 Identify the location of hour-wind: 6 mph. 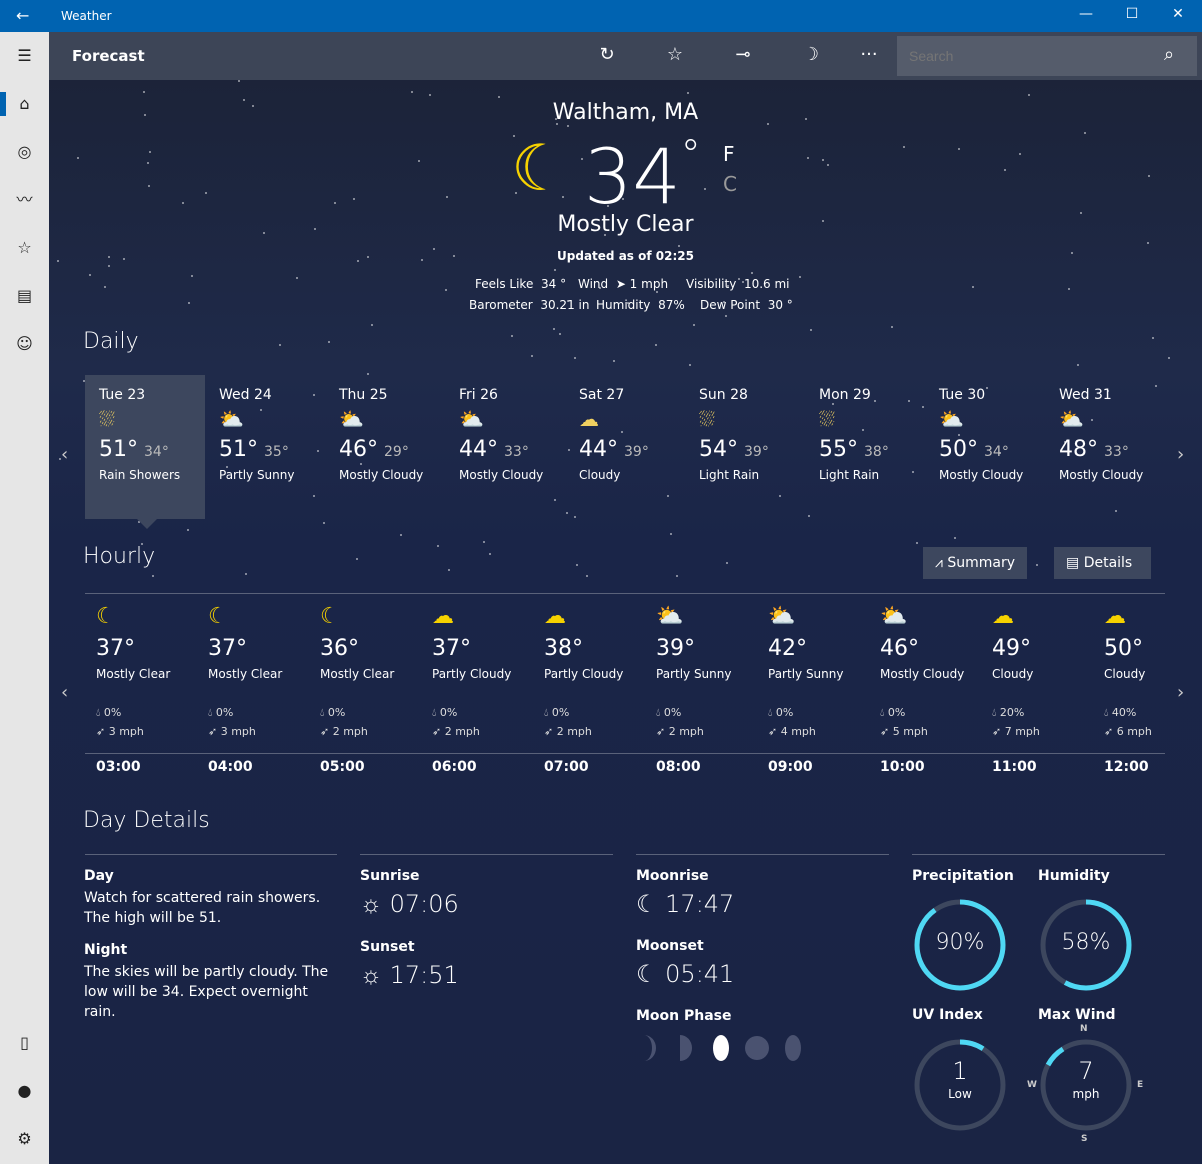
(1134, 731).